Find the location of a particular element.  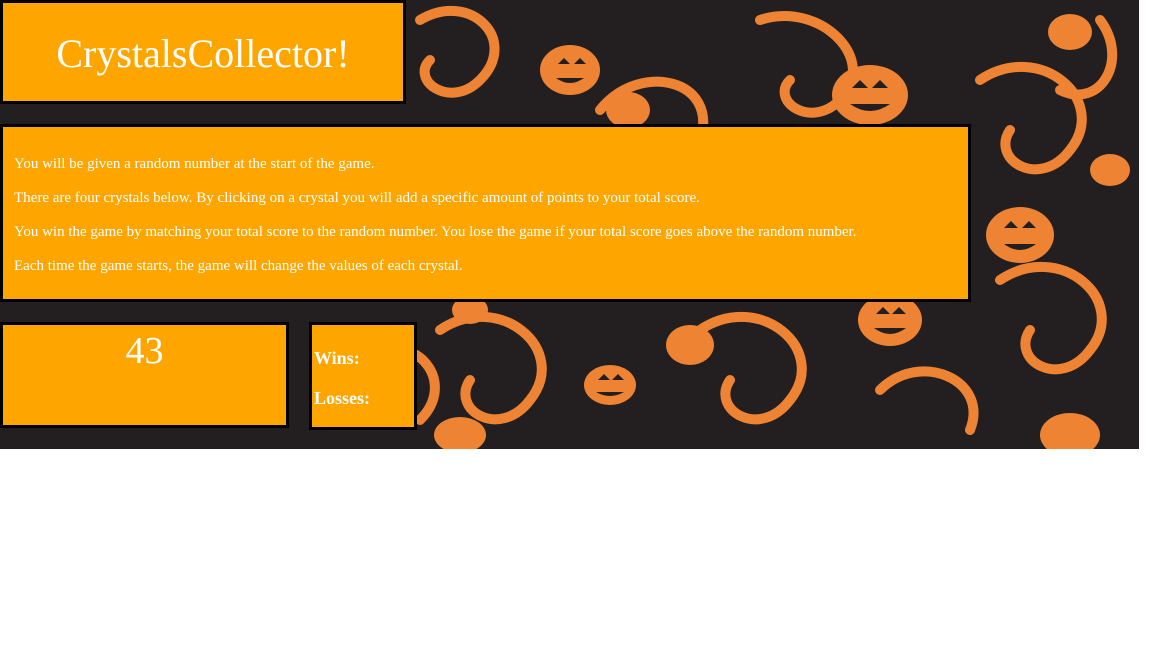

random-number: 43 is located at coordinates (144, 351).